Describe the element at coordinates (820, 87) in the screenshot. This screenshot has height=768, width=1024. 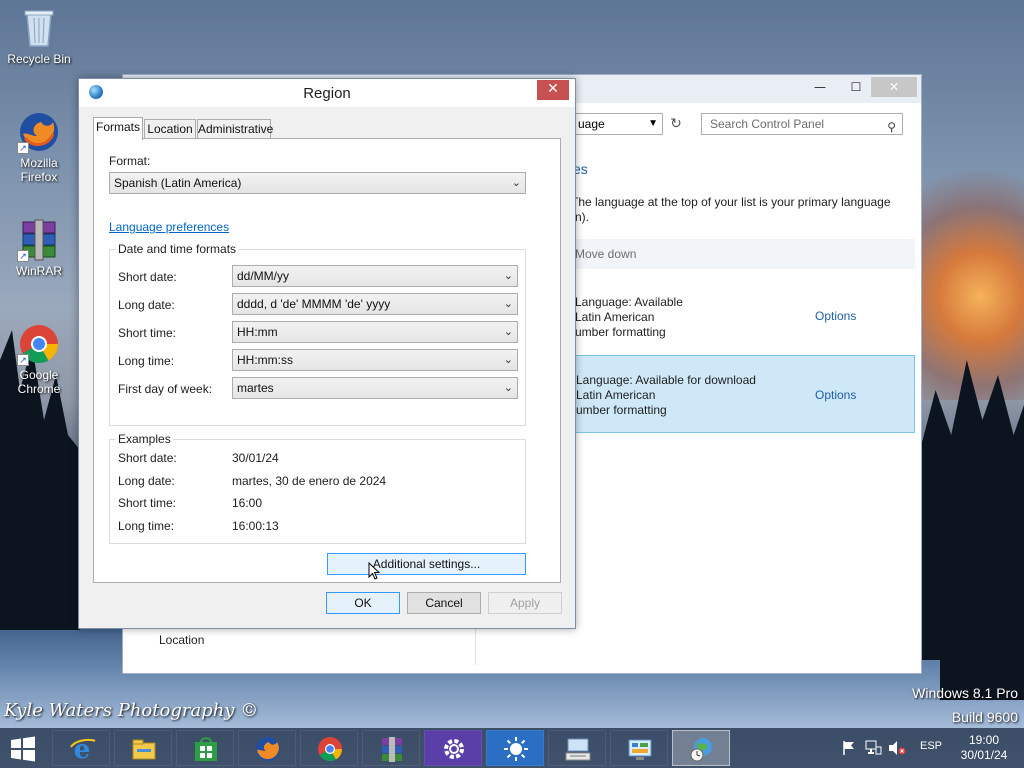
I see `minimize-button: —` at that location.